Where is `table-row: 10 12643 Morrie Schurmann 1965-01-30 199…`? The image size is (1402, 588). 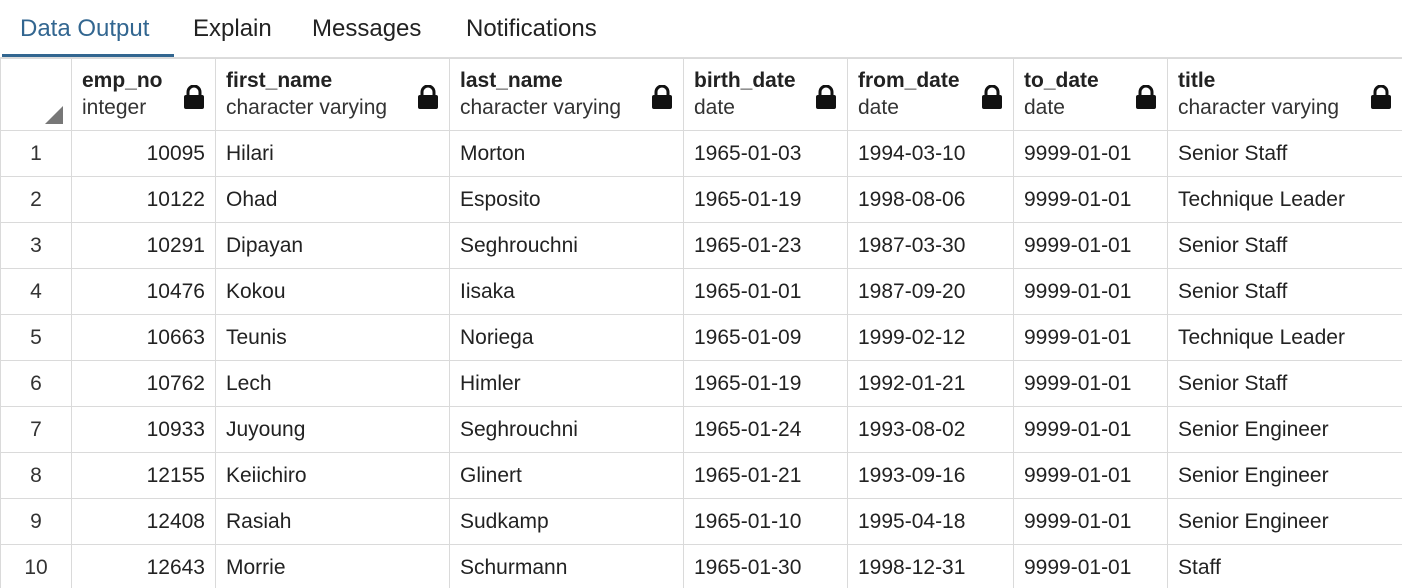
table-row: 10 12643 Morrie Schurmann 1965-01-30 199… is located at coordinates (701, 566).